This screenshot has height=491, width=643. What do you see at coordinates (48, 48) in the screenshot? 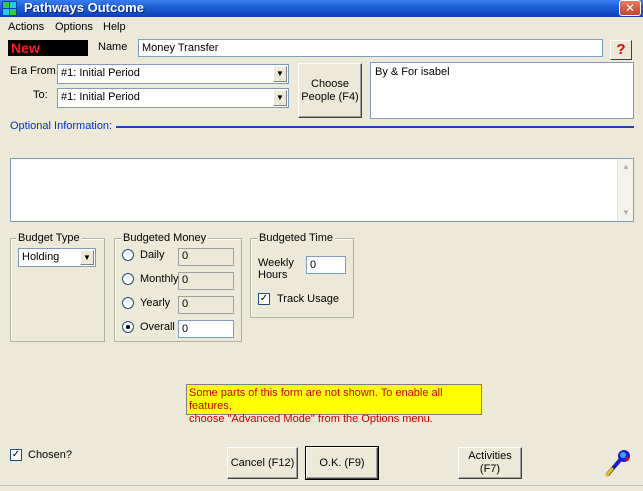
I see `status-badge: New` at bounding box center [48, 48].